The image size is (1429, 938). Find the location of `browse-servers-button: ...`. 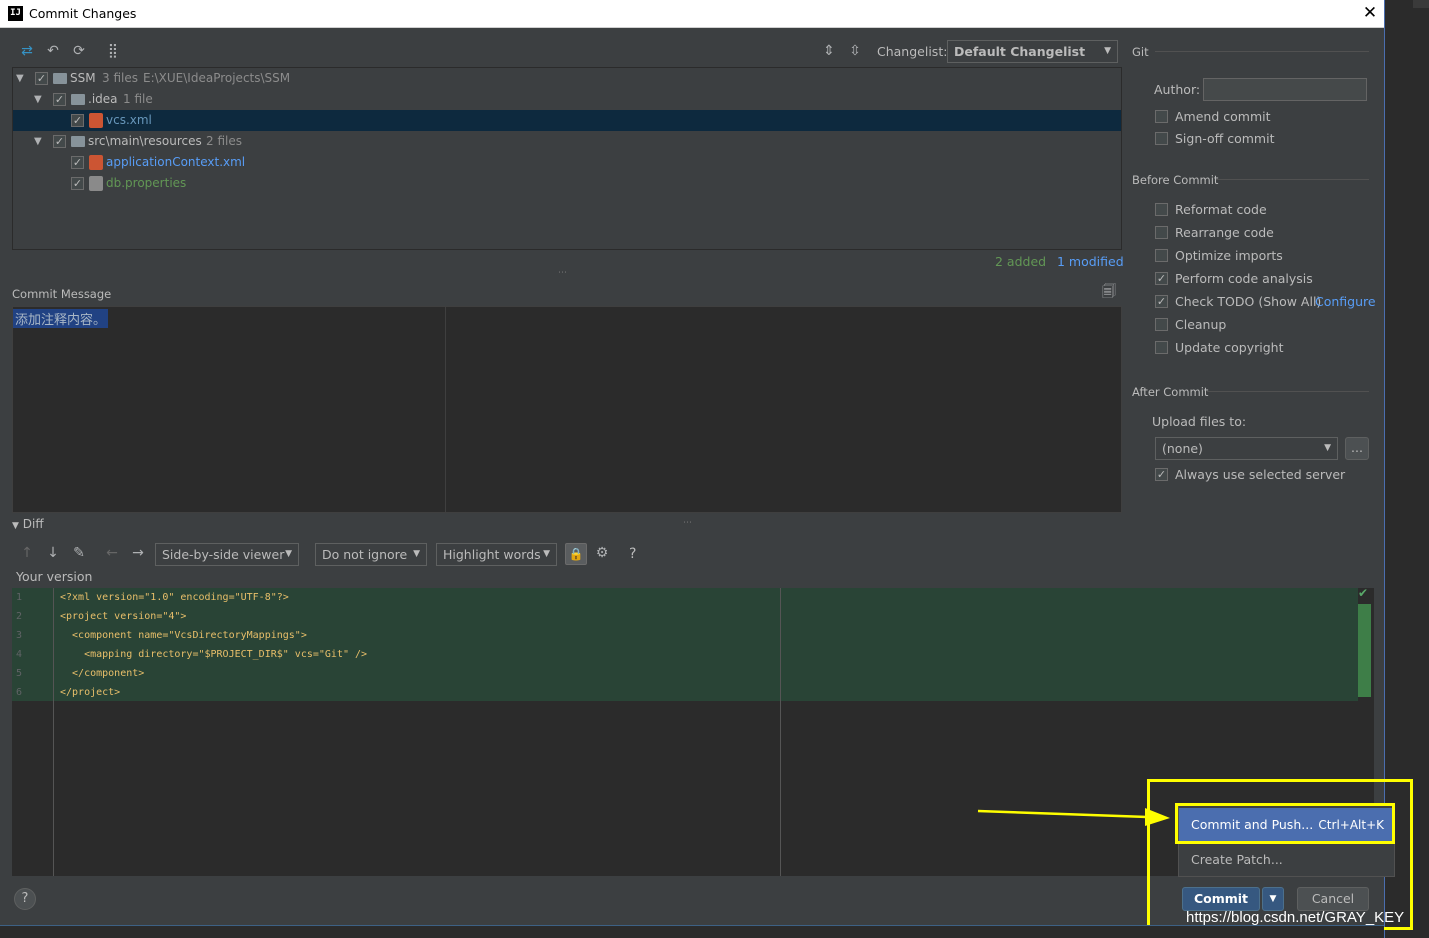

browse-servers-button: ... is located at coordinates (1357, 448).